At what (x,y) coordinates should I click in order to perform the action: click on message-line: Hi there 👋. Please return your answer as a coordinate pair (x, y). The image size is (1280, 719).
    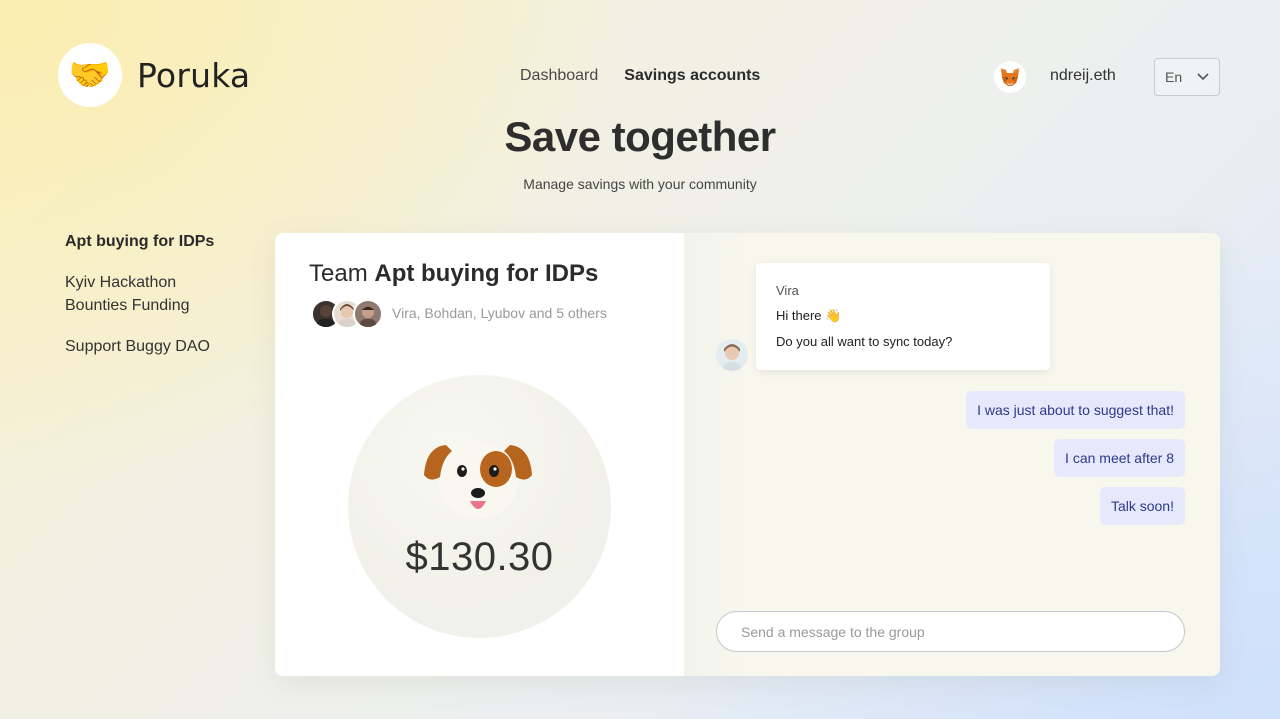
    Looking at the image, I should click on (809, 315).